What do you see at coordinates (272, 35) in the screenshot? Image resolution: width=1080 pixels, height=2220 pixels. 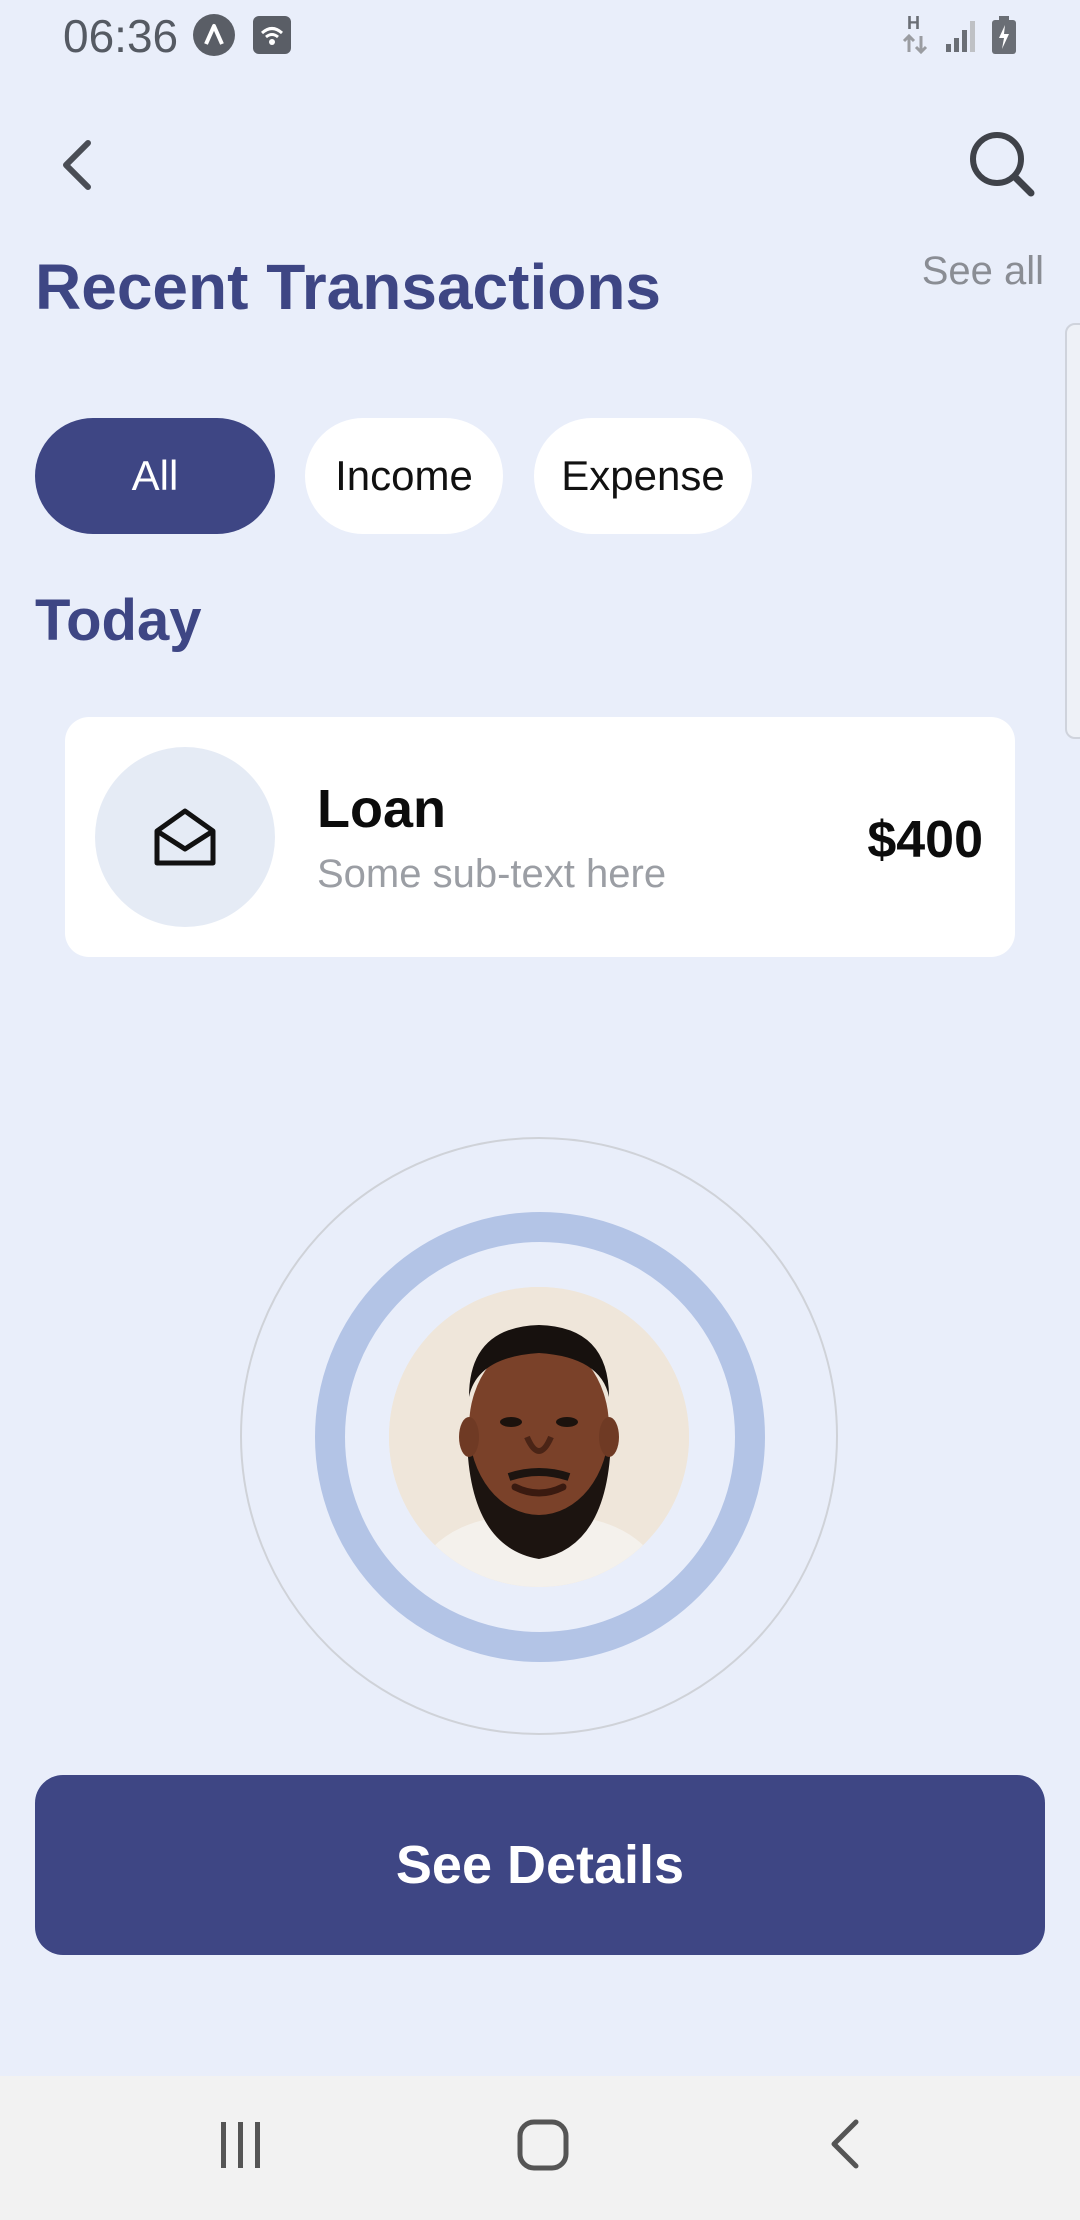 I see `wifi-notification-icon` at bounding box center [272, 35].